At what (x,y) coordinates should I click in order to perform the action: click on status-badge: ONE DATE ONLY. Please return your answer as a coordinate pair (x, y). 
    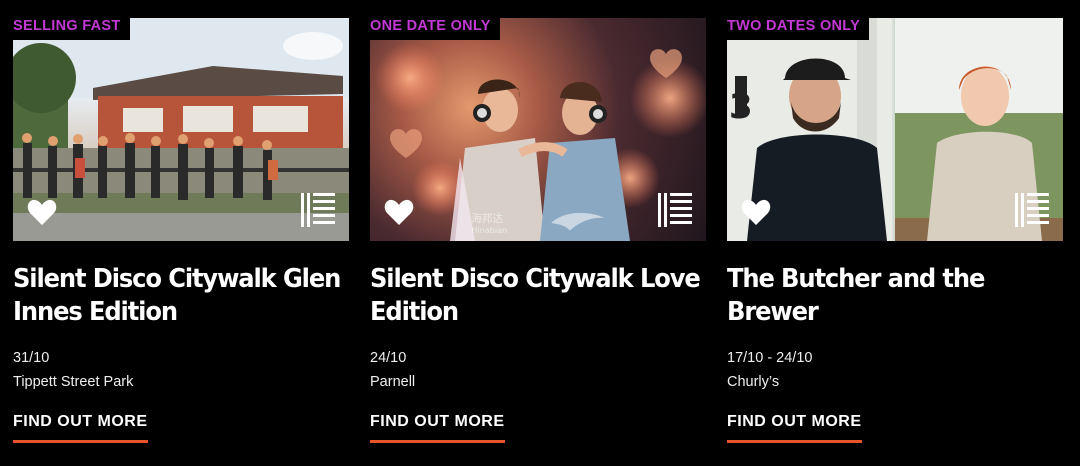
    Looking at the image, I should click on (435, 29).